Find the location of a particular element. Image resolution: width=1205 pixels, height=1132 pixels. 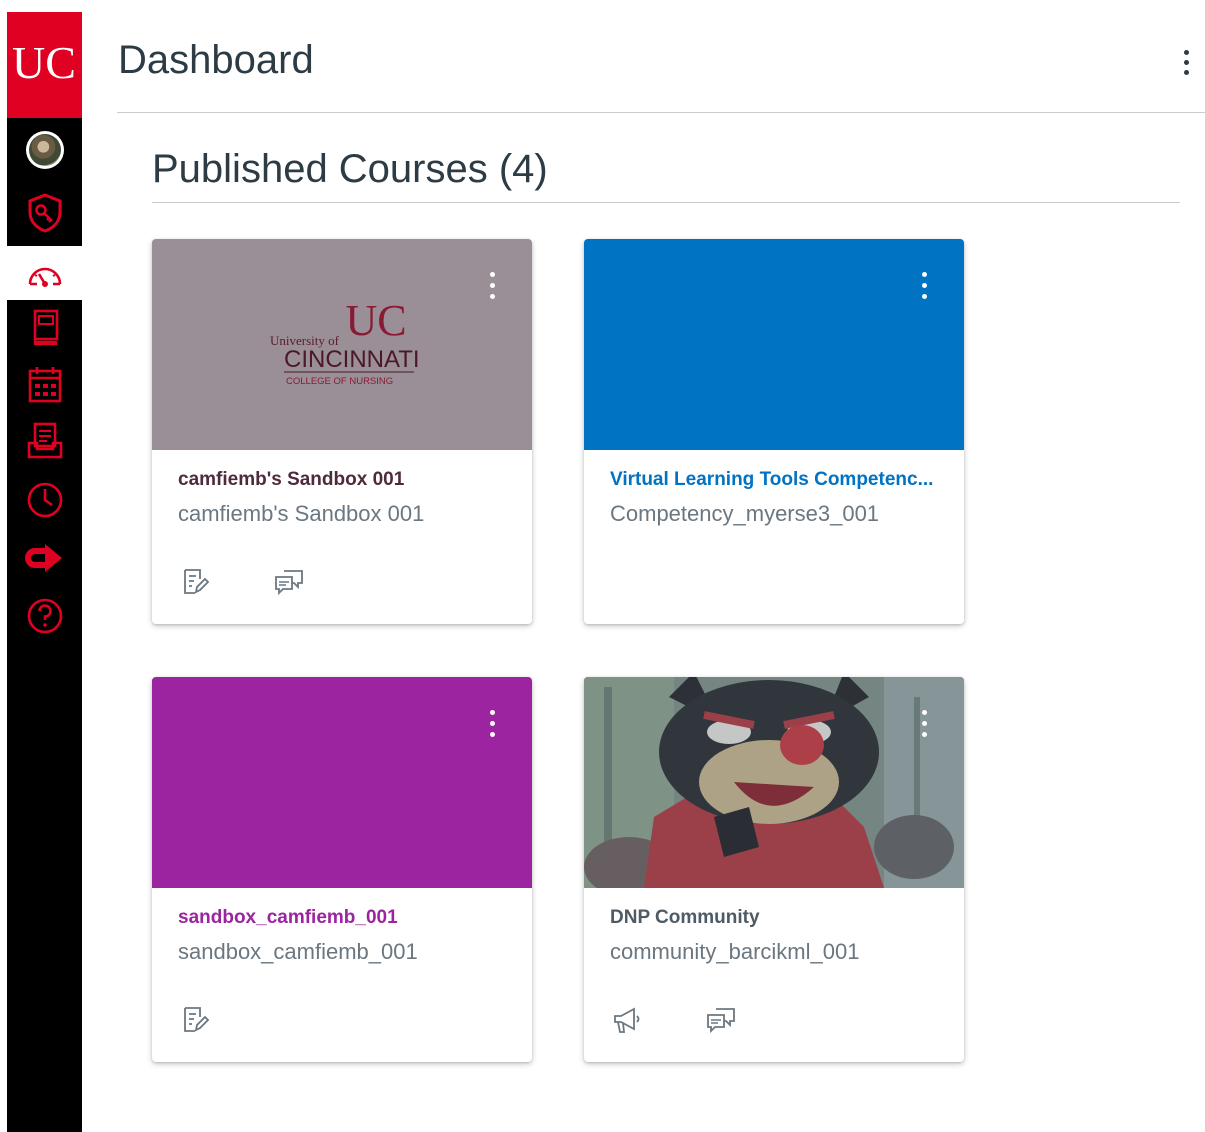

course-card-subtitle: community_barcikml_001 is located at coordinates (735, 951).